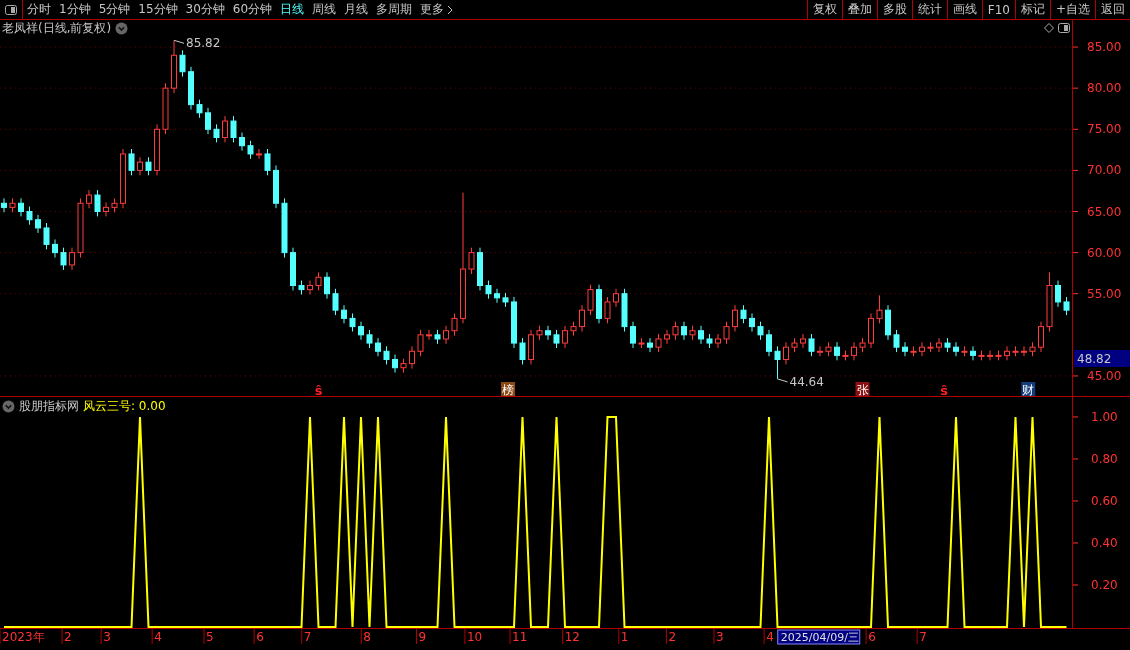 The image size is (1130, 650). What do you see at coordinates (158, 9) in the screenshot?
I see `period-tab: 15分钟` at bounding box center [158, 9].